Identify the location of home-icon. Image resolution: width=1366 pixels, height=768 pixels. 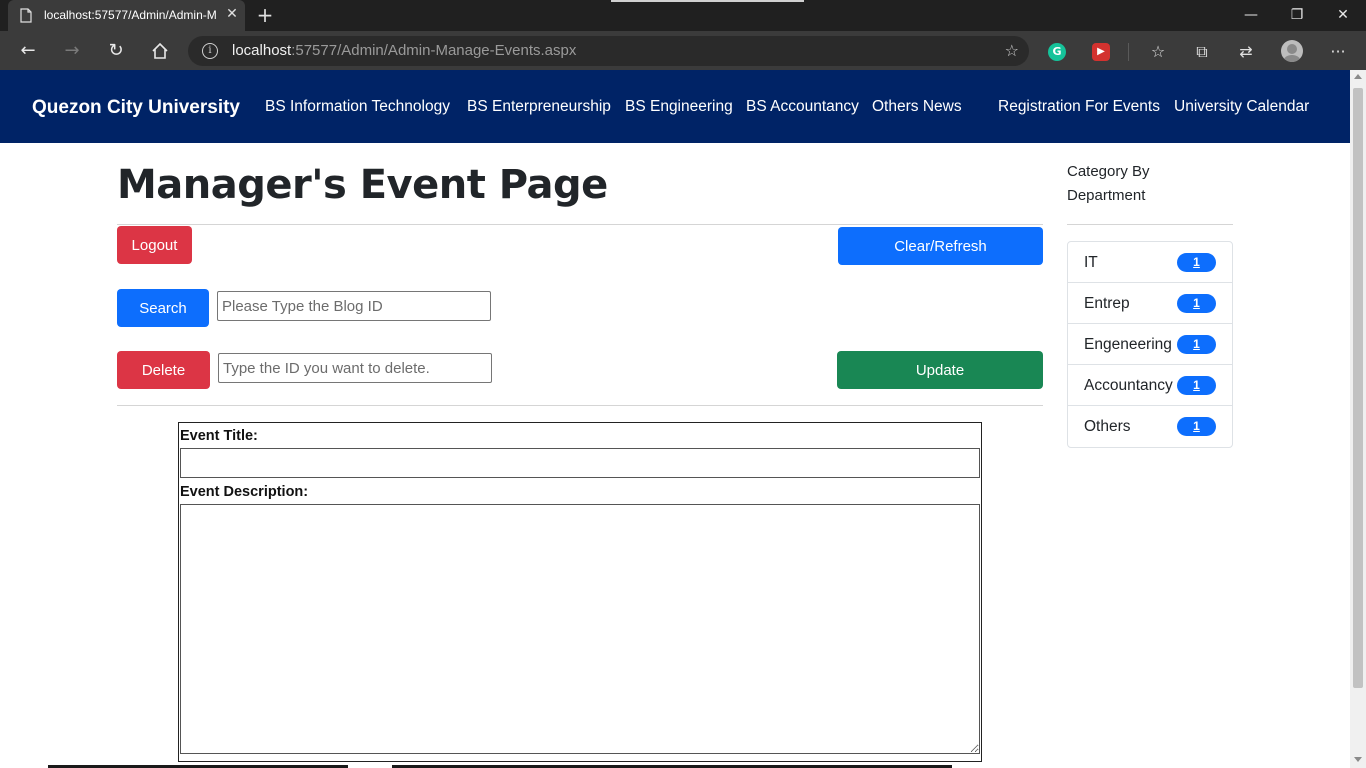
(160, 51).